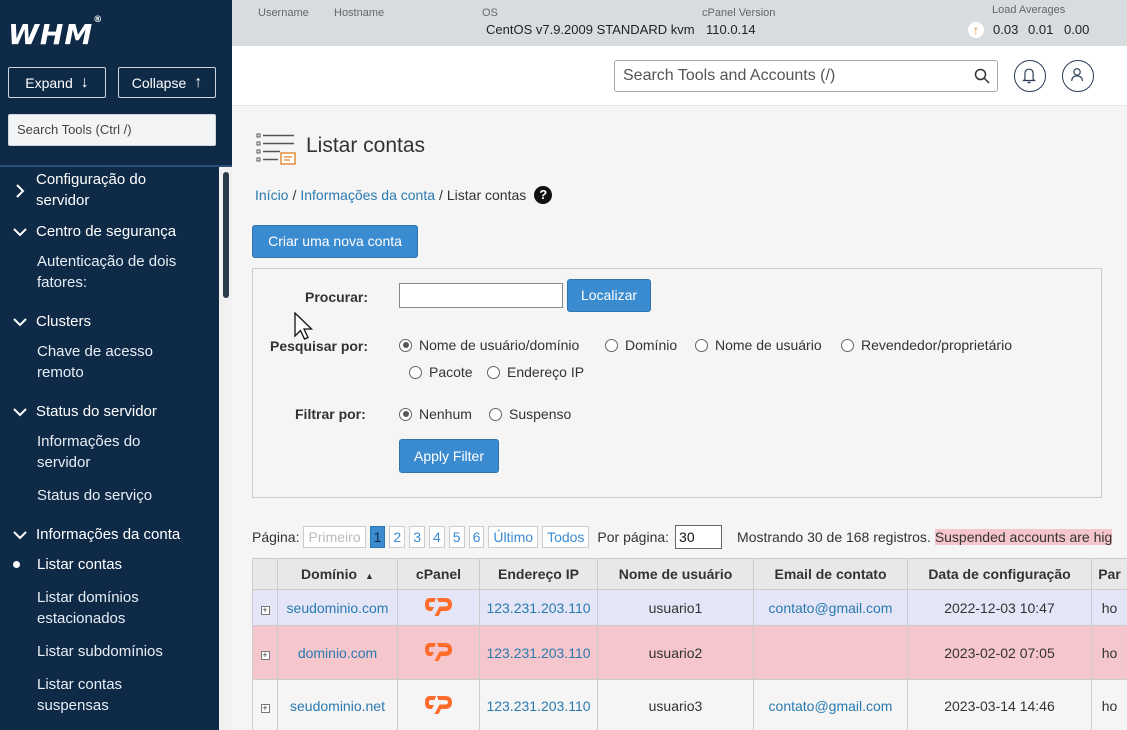 Image resolution: width=1127 pixels, height=730 pixels. What do you see at coordinates (88, 608) in the screenshot?
I see `sidebar-item-dominios-estacionados: Listar domínios estacionados` at bounding box center [88, 608].